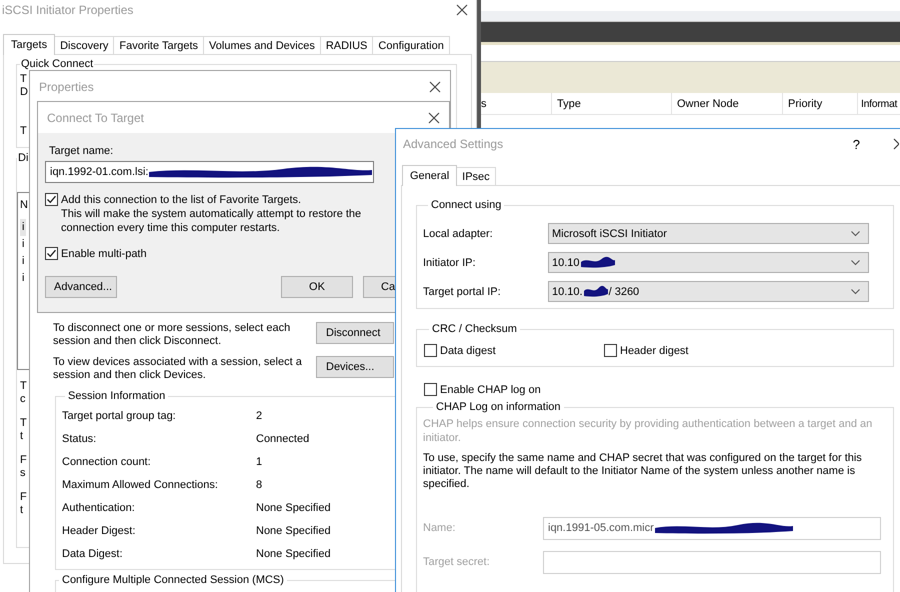  Describe the element at coordinates (23, 398) in the screenshot. I see `text-fragment: c` at that location.